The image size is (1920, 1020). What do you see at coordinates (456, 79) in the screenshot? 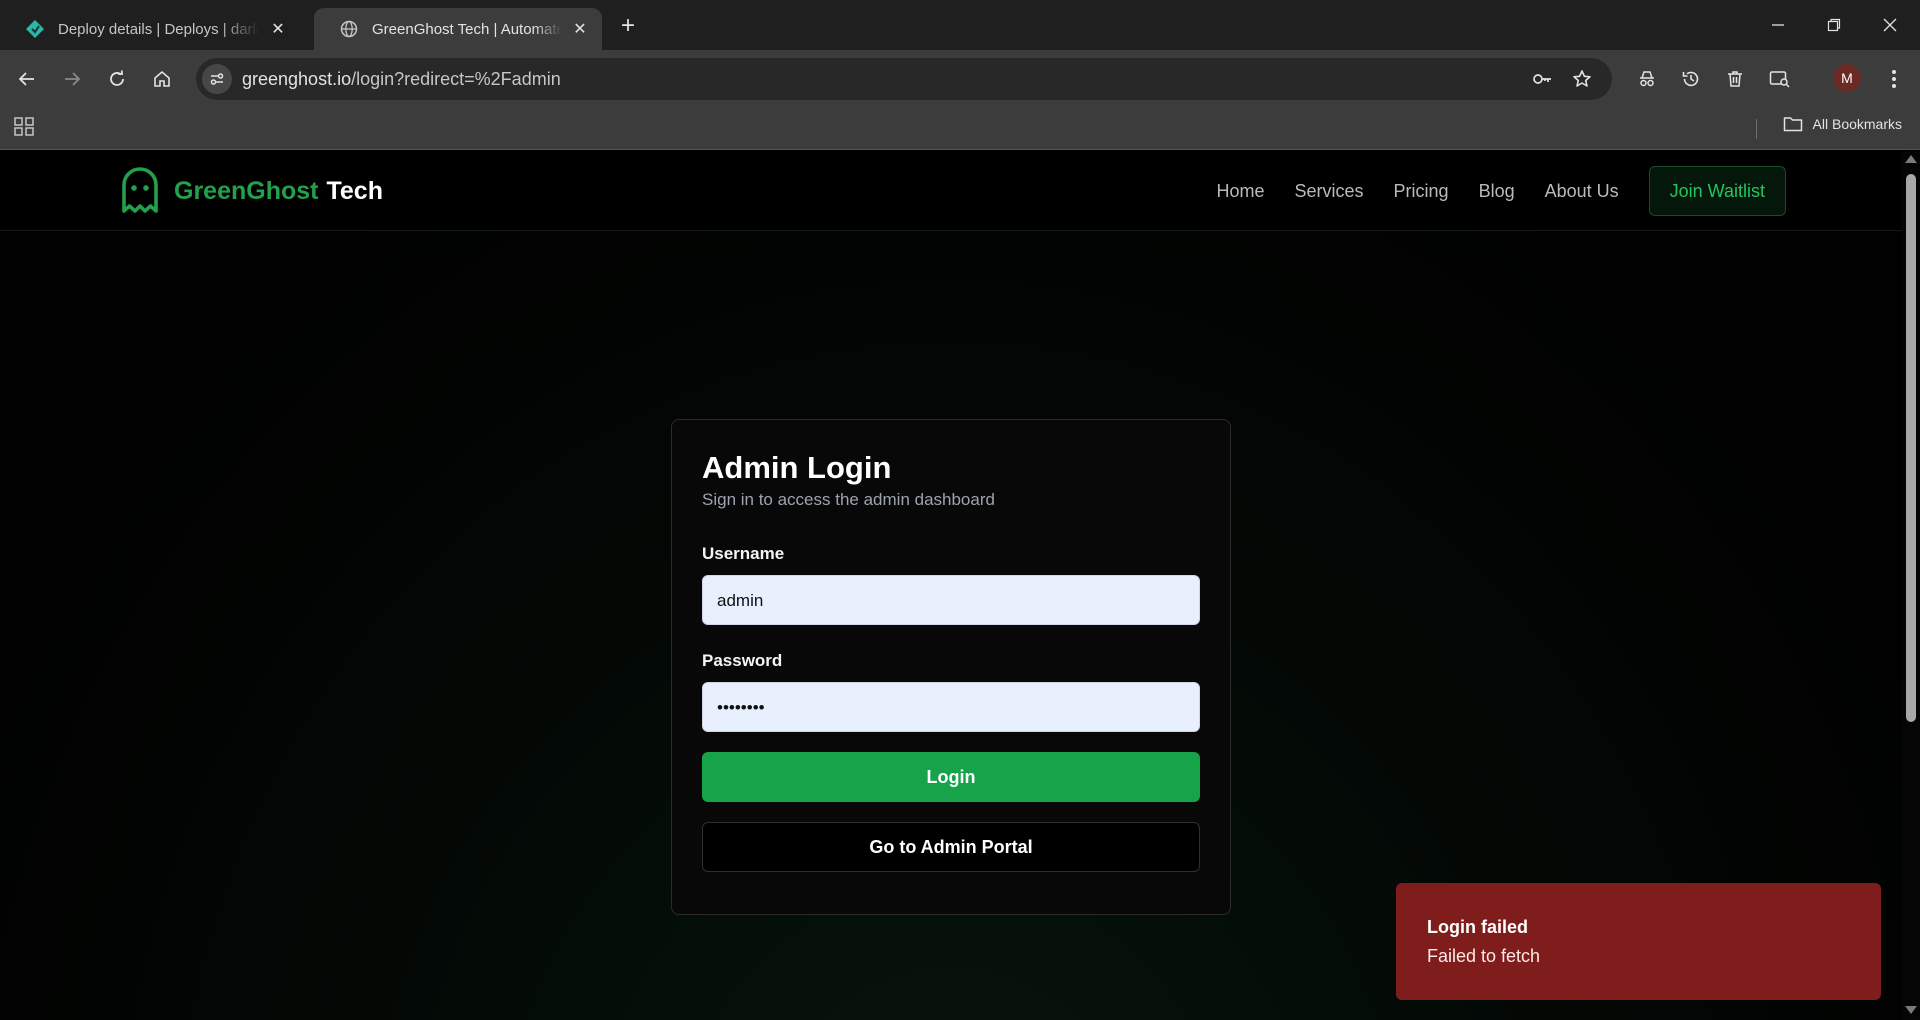
I see `url-path: /login?redirect=%2Fadmin` at bounding box center [456, 79].